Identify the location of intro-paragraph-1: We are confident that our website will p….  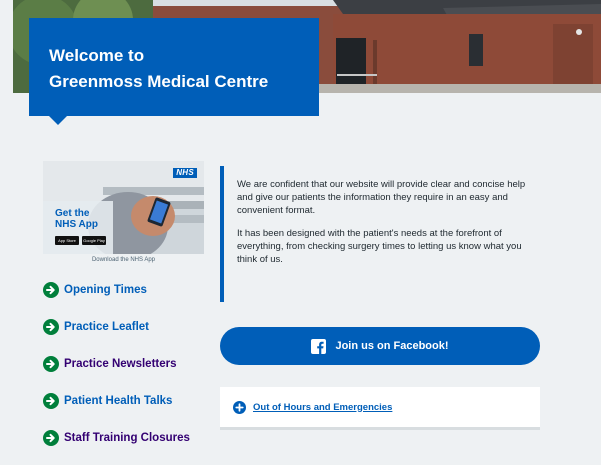
(381, 197).